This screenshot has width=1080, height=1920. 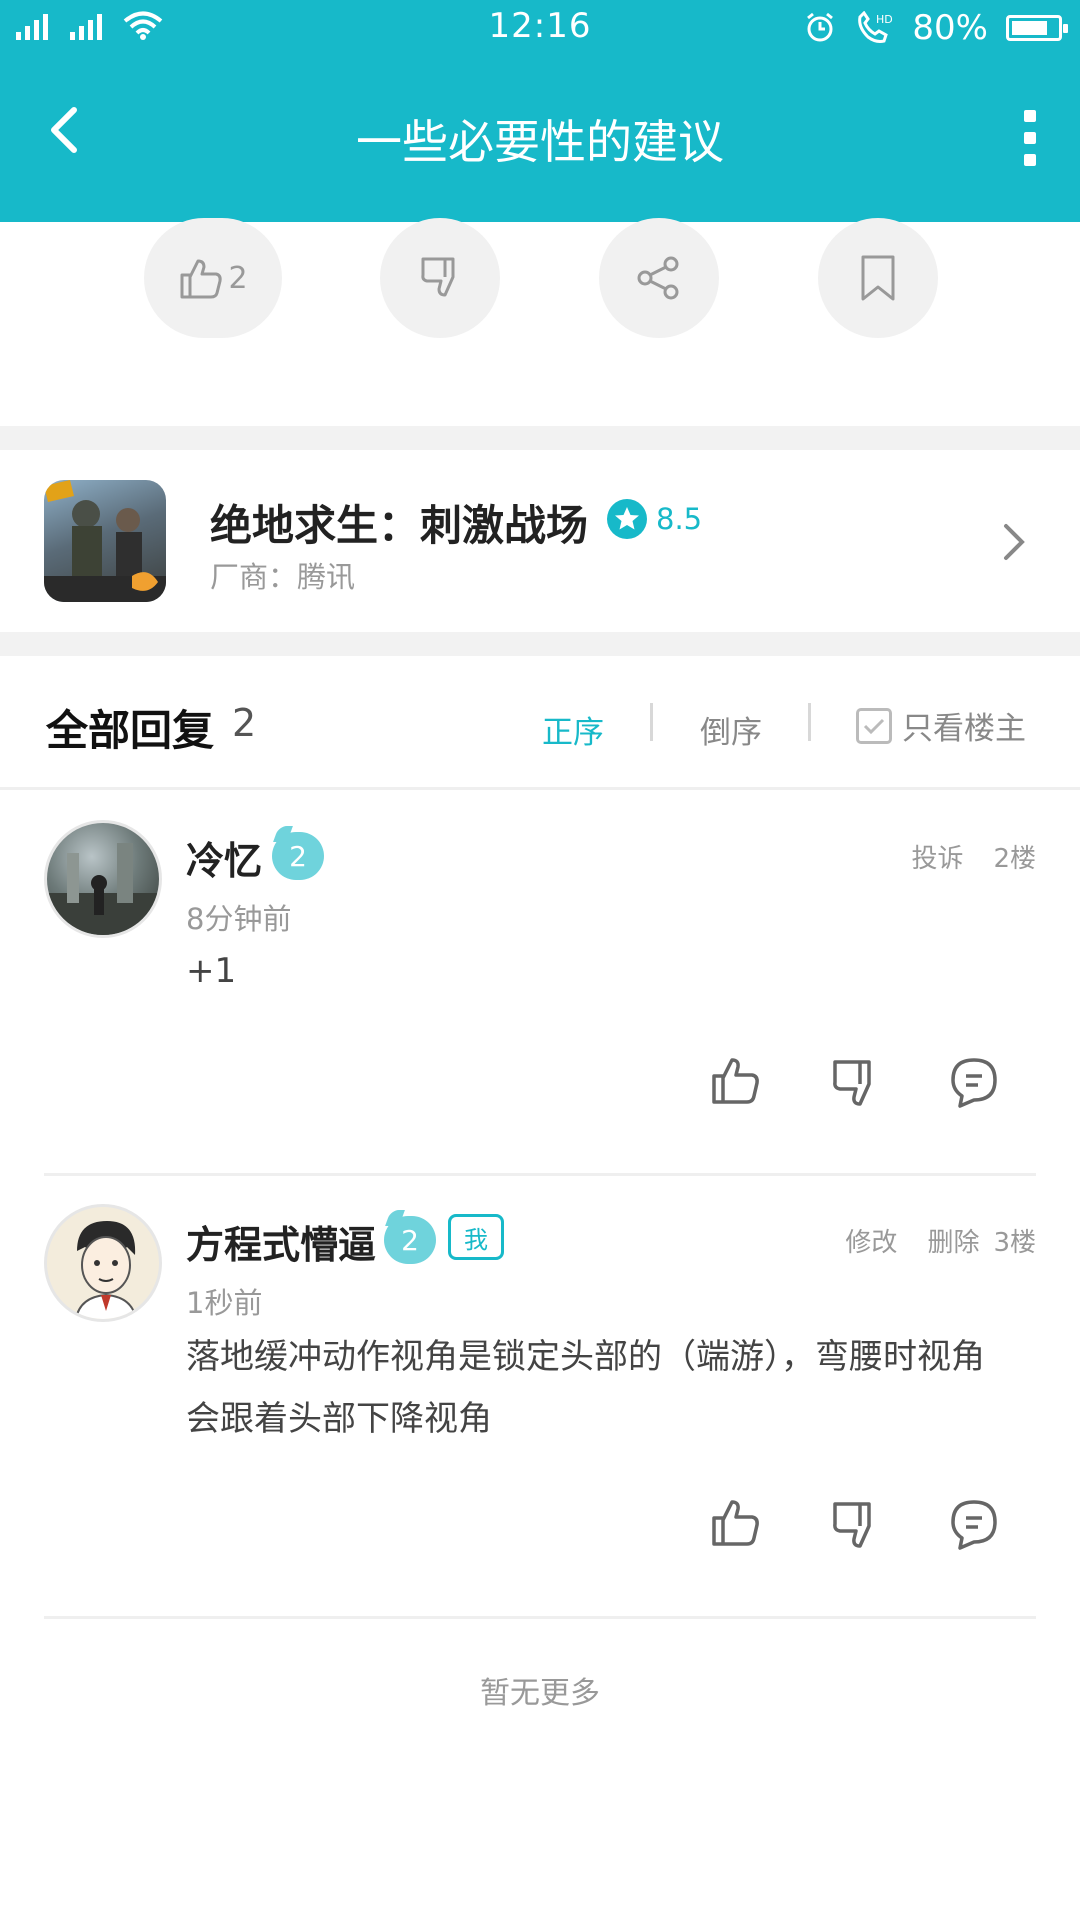 I want to click on game-icon, so click(x=105, y=541).